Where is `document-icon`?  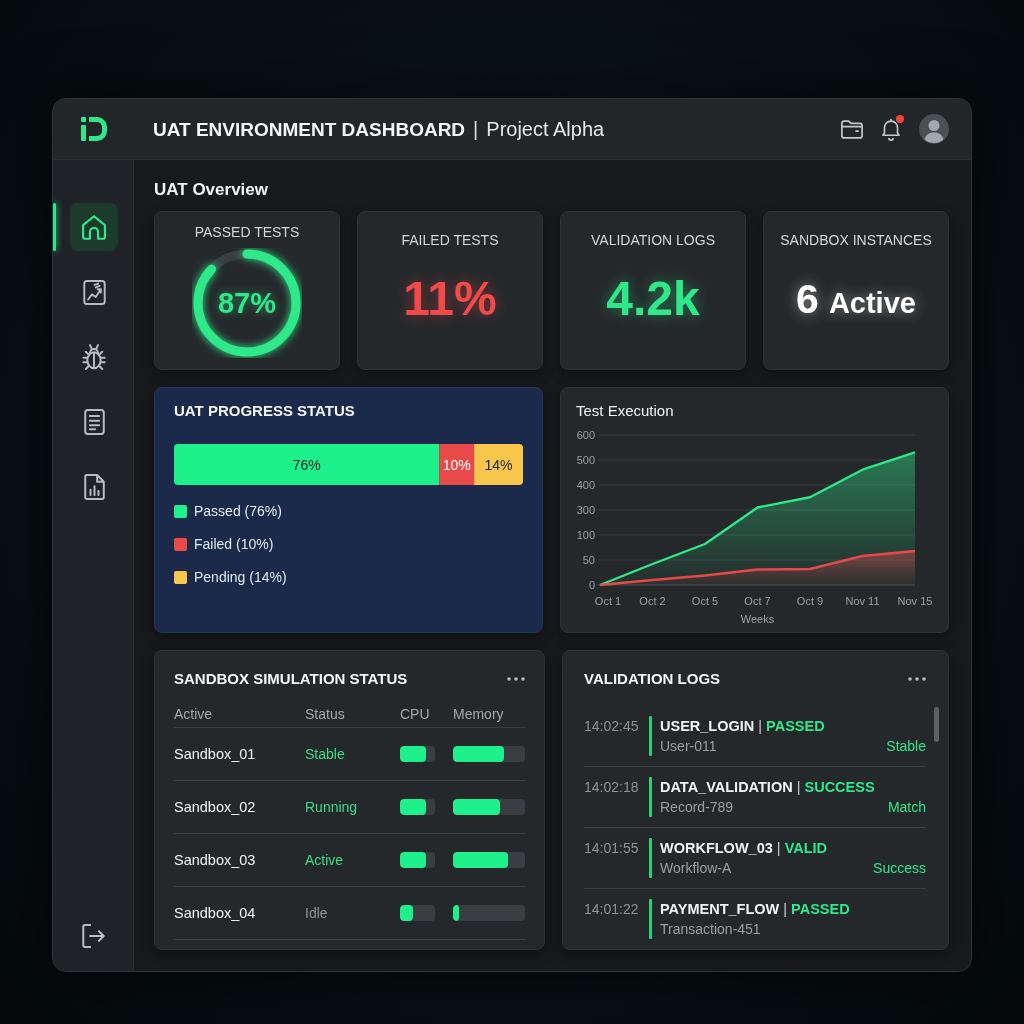
document-icon is located at coordinates (94, 422).